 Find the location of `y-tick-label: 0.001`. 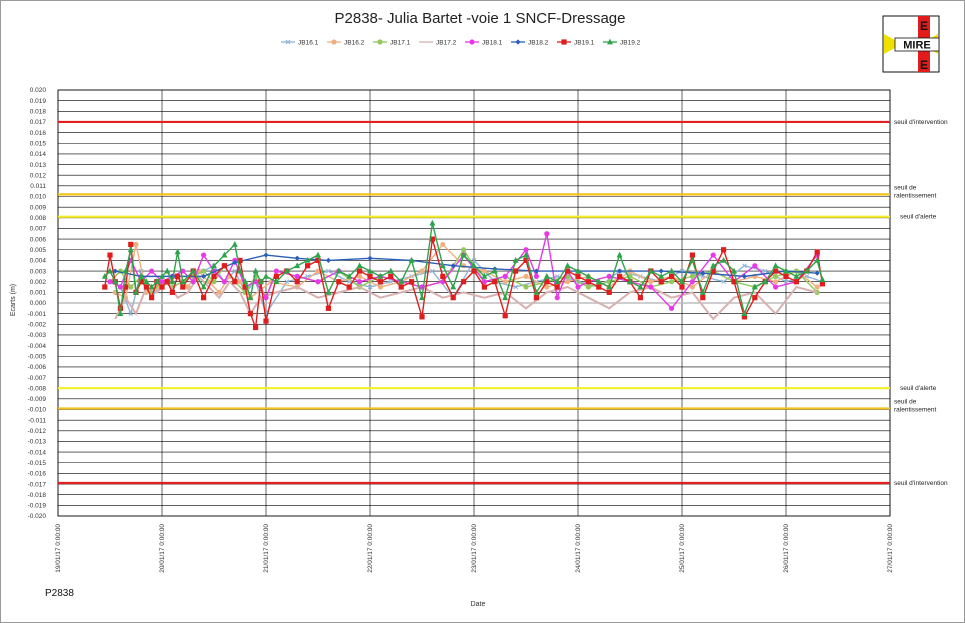

y-tick-label: 0.001 is located at coordinates (38, 293).